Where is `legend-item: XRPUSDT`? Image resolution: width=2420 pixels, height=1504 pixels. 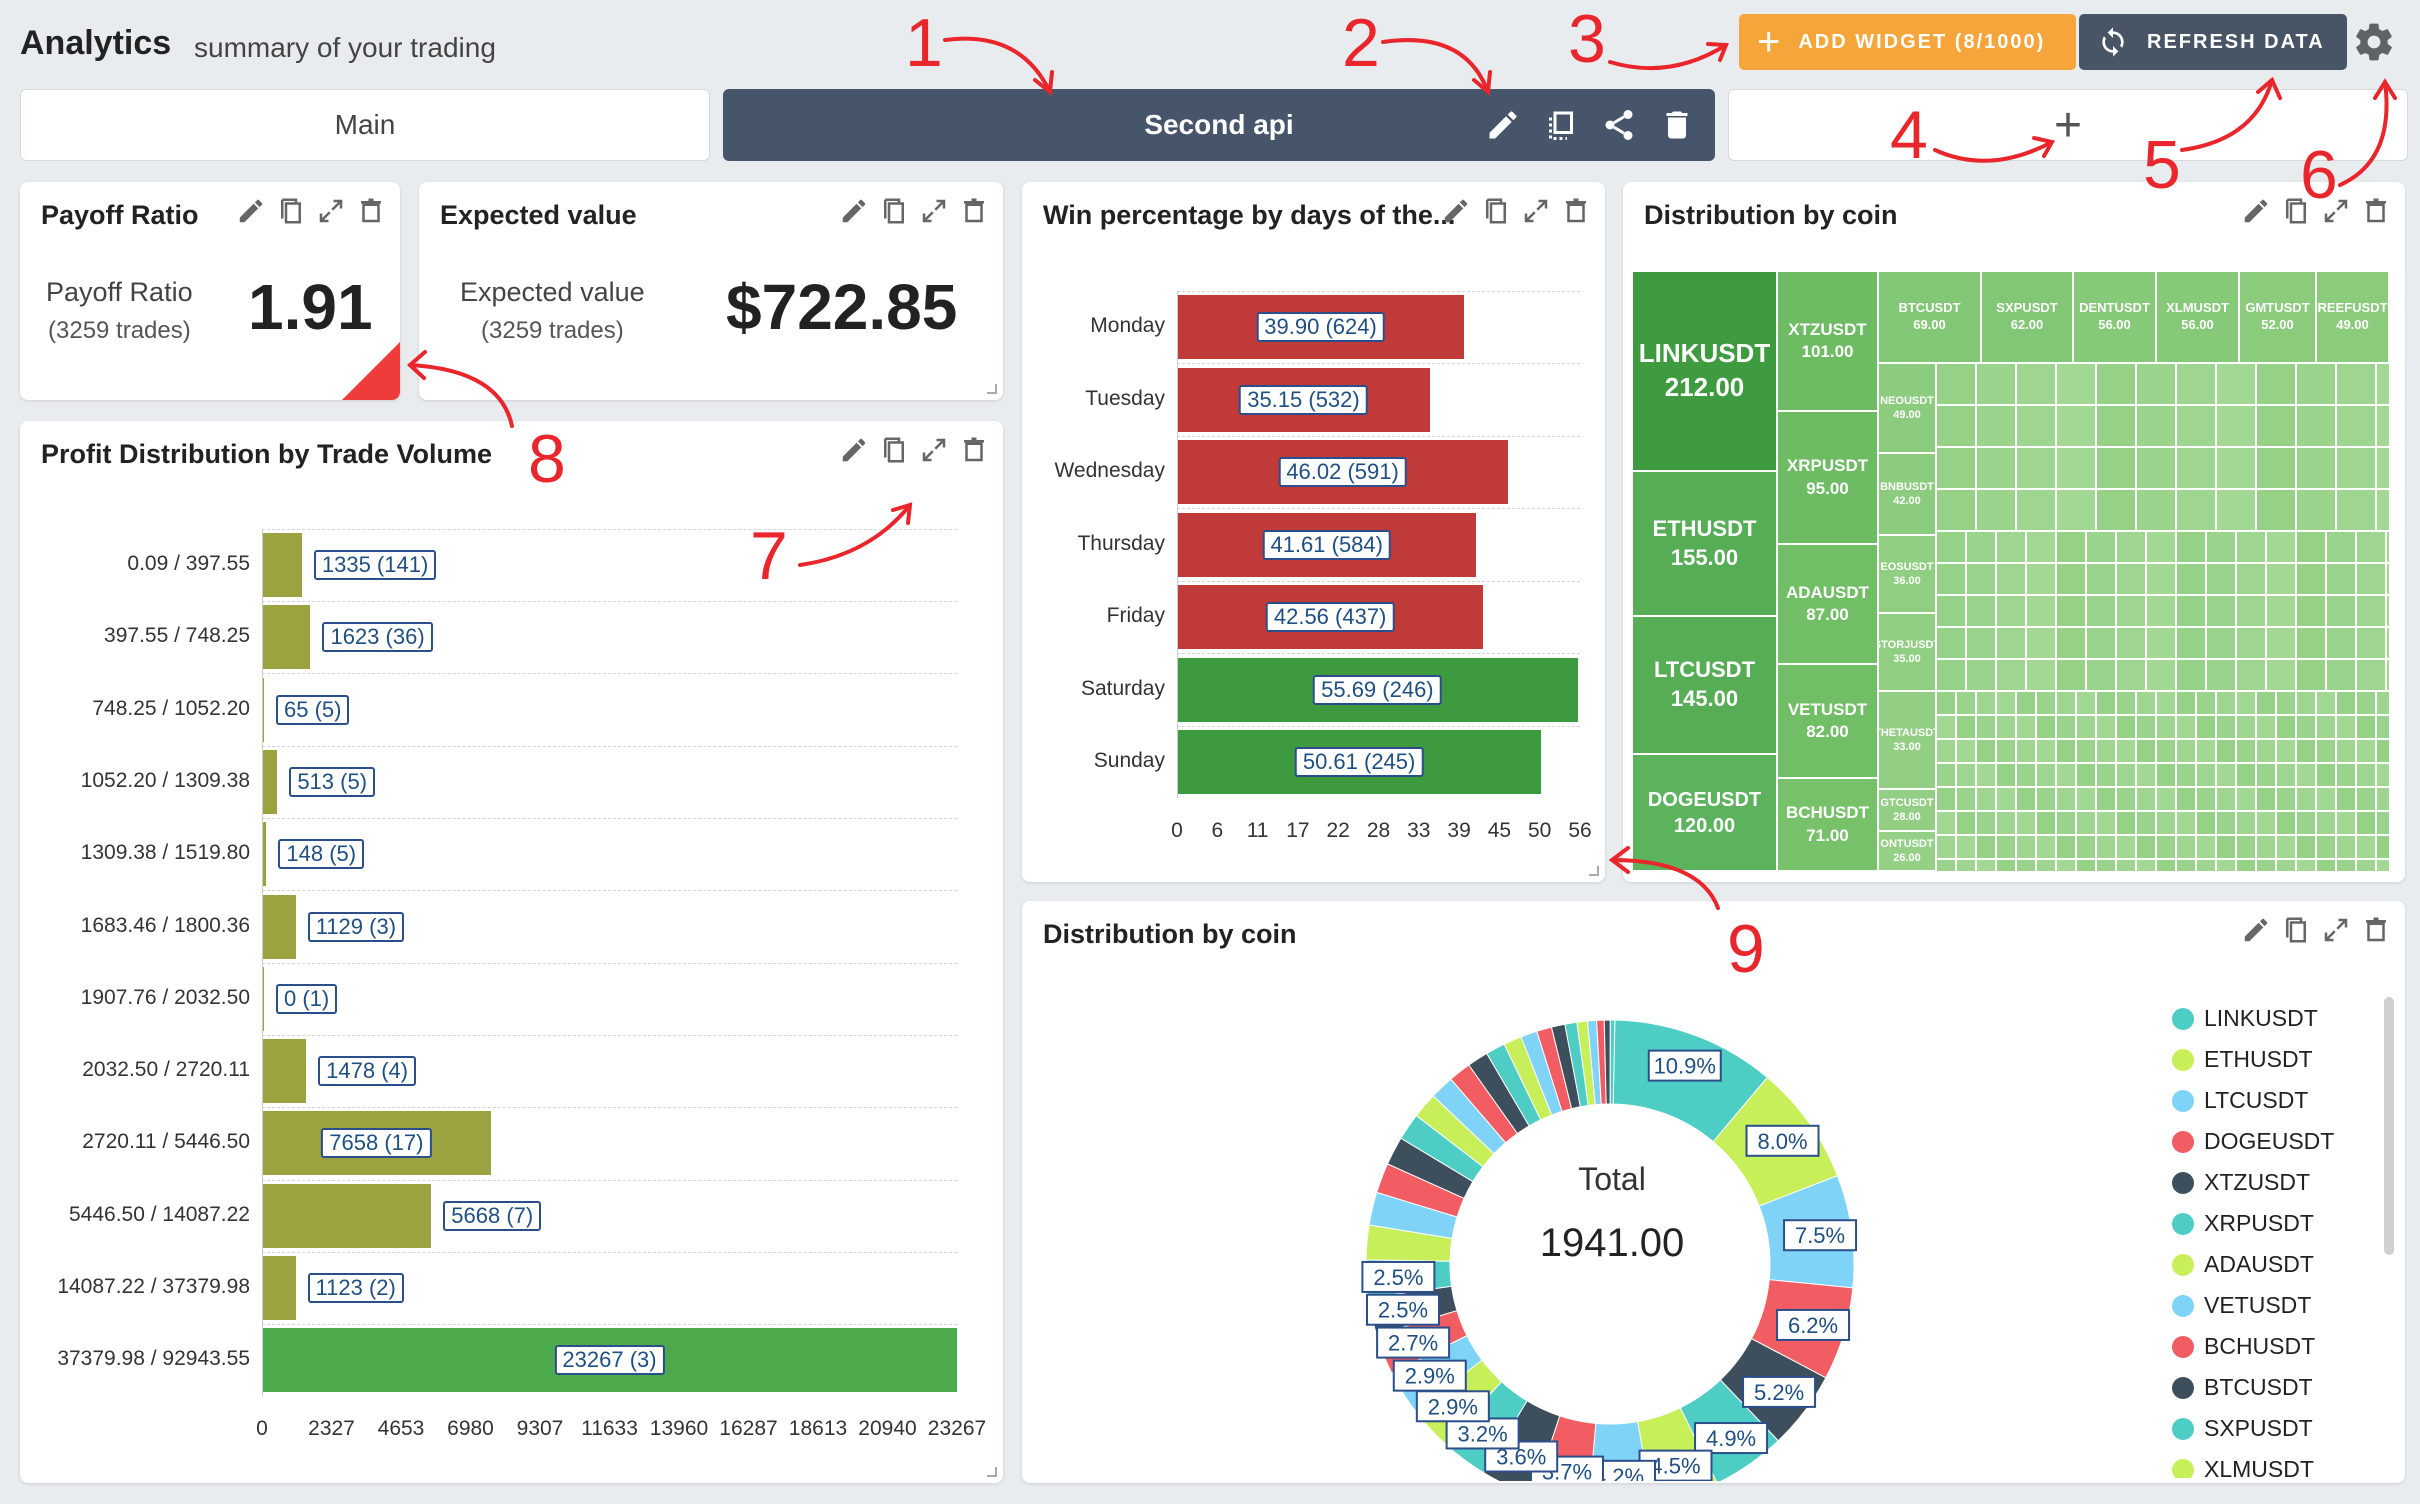 legend-item: XRPUSDT is located at coordinates (2272, 1223).